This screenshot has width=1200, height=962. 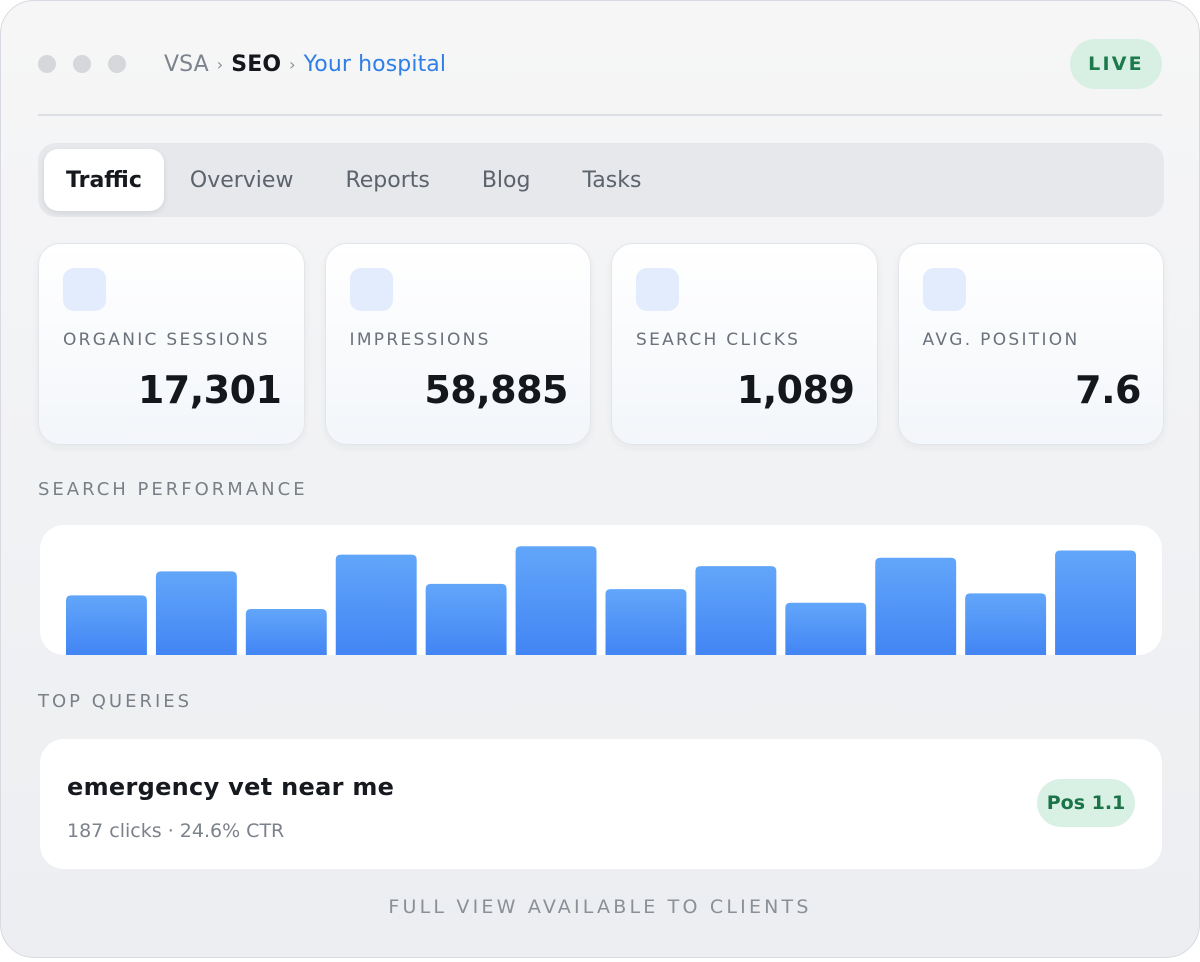 What do you see at coordinates (115, 701) in the screenshot?
I see `top-queries-heading: TOP QUERIES` at bounding box center [115, 701].